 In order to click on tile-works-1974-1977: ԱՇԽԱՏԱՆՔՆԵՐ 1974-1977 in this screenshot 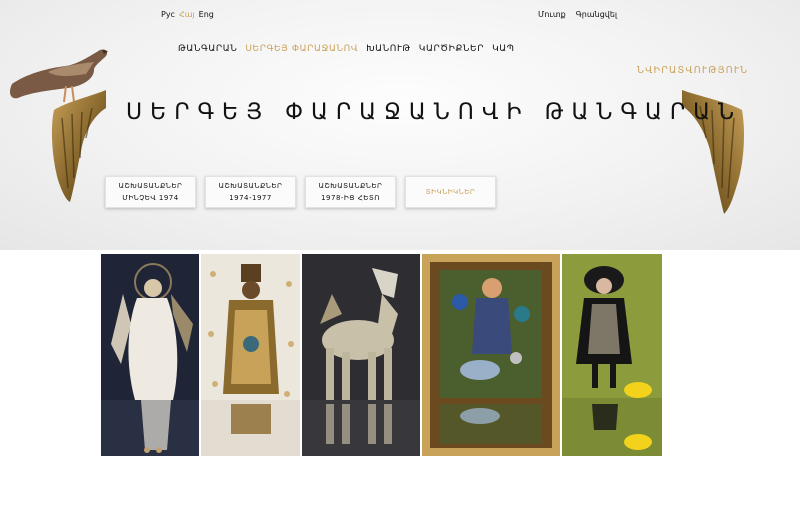, I will do `click(250, 192)`.